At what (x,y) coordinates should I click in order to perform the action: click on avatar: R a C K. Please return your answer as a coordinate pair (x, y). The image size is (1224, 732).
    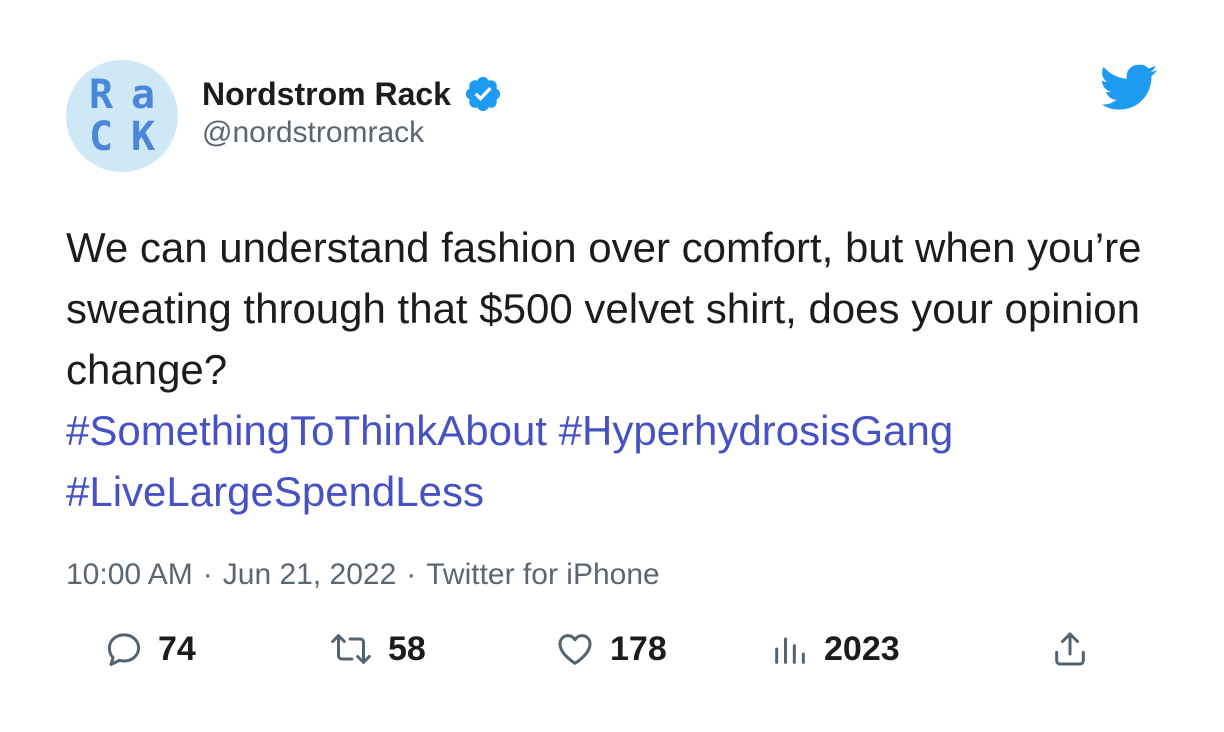
    Looking at the image, I should click on (122, 116).